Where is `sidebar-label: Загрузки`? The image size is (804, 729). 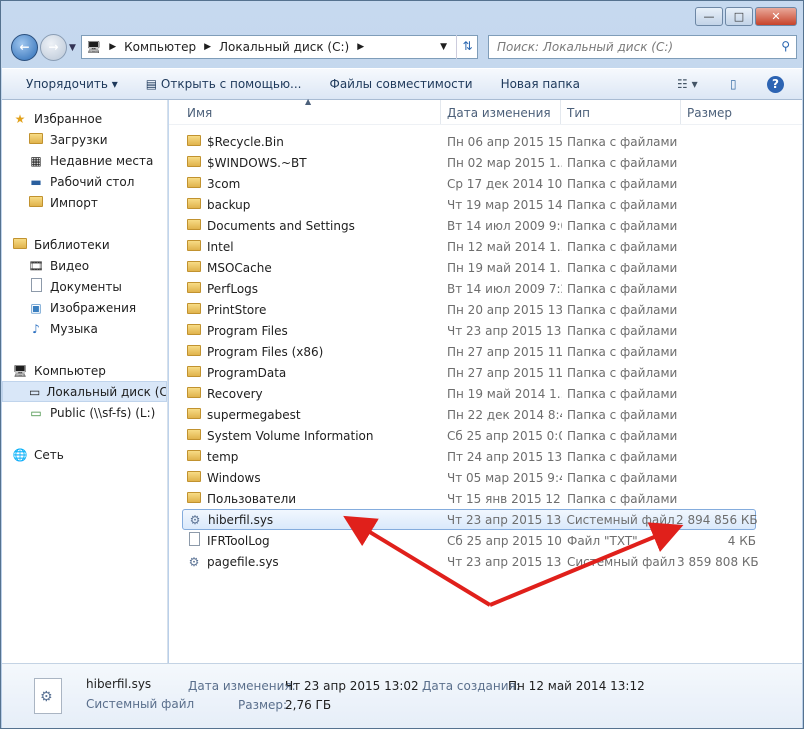 sidebar-label: Загрузки is located at coordinates (79, 139).